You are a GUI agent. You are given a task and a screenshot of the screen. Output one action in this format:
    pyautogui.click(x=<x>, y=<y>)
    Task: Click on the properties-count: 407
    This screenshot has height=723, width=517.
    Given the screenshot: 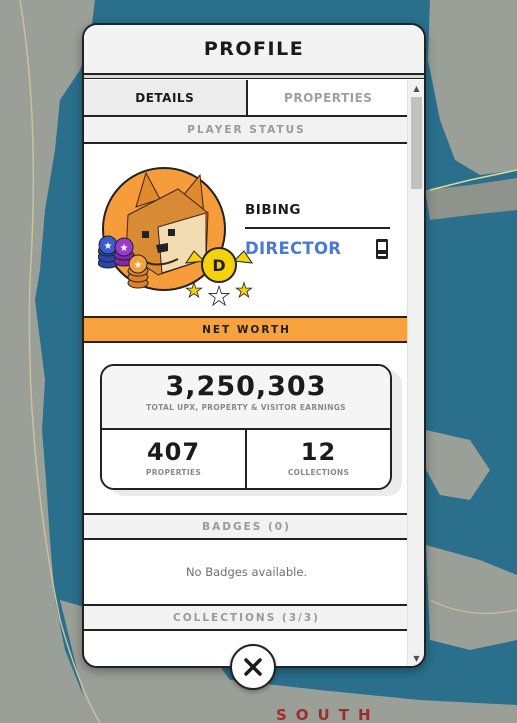 What is the action you would take?
    pyautogui.click(x=173, y=452)
    